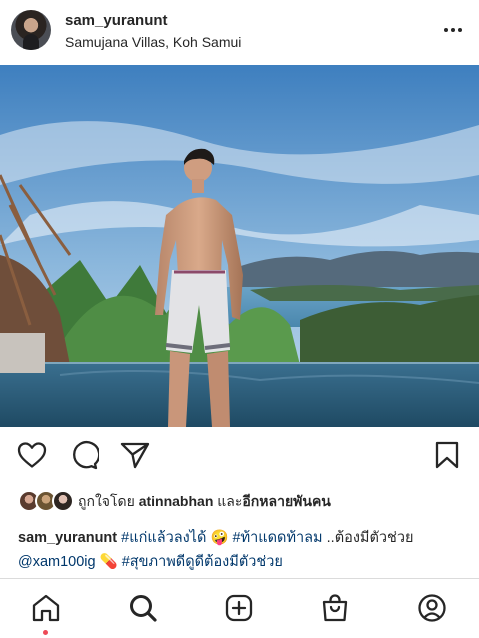  I want to click on liker-username: atinnabhan, so click(176, 501).